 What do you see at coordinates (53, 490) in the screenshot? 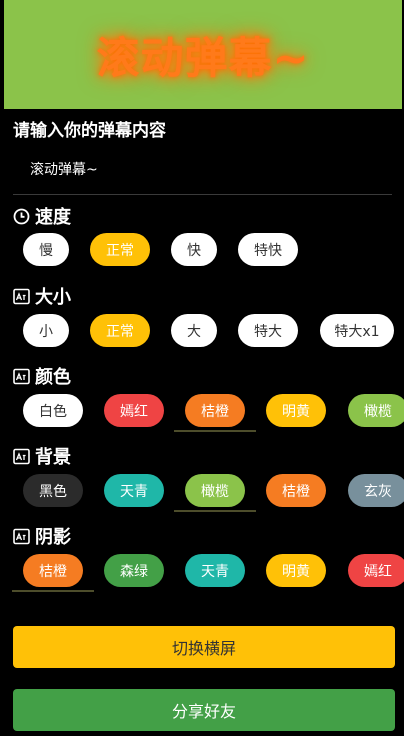
I see `background-option-black: 黑色` at bounding box center [53, 490].